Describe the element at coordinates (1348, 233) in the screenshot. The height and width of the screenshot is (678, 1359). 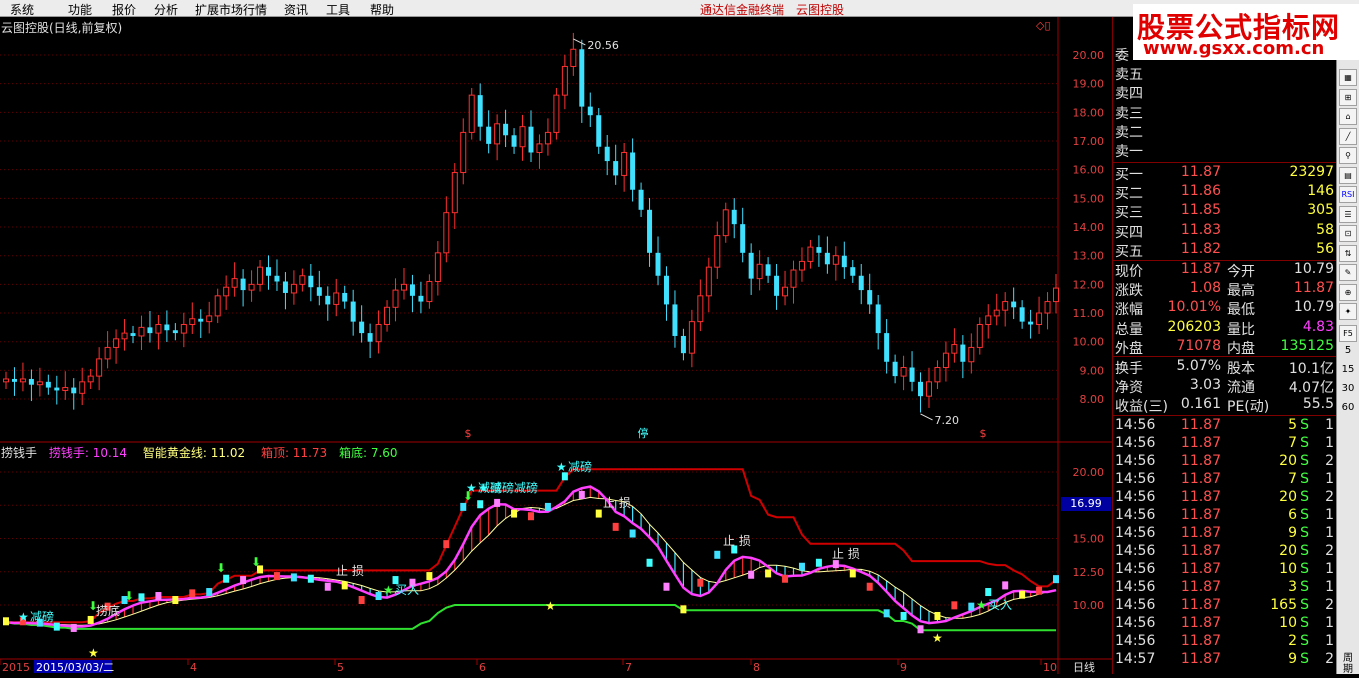
I see `toolbar-tool-icon: ⊡` at that location.